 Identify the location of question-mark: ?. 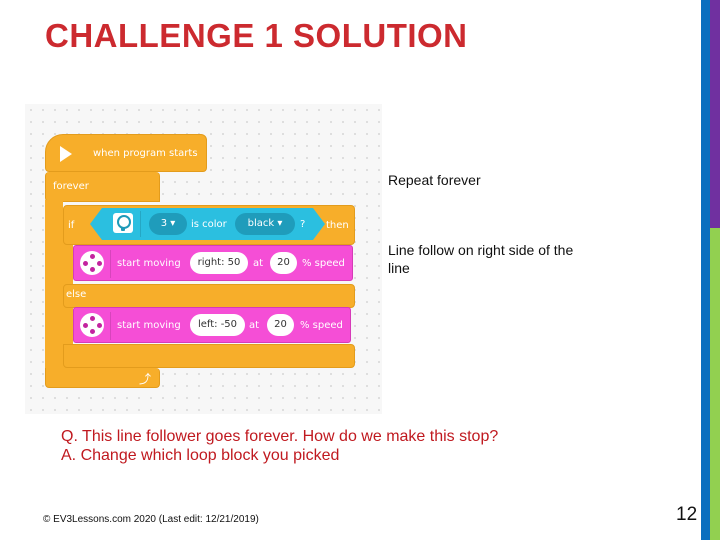
(303, 224).